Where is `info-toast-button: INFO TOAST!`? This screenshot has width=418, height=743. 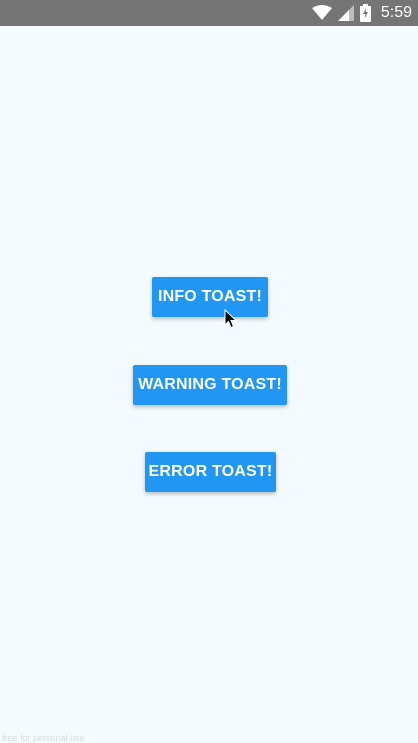 info-toast-button: INFO TOAST! is located at coordinates (210, 297).